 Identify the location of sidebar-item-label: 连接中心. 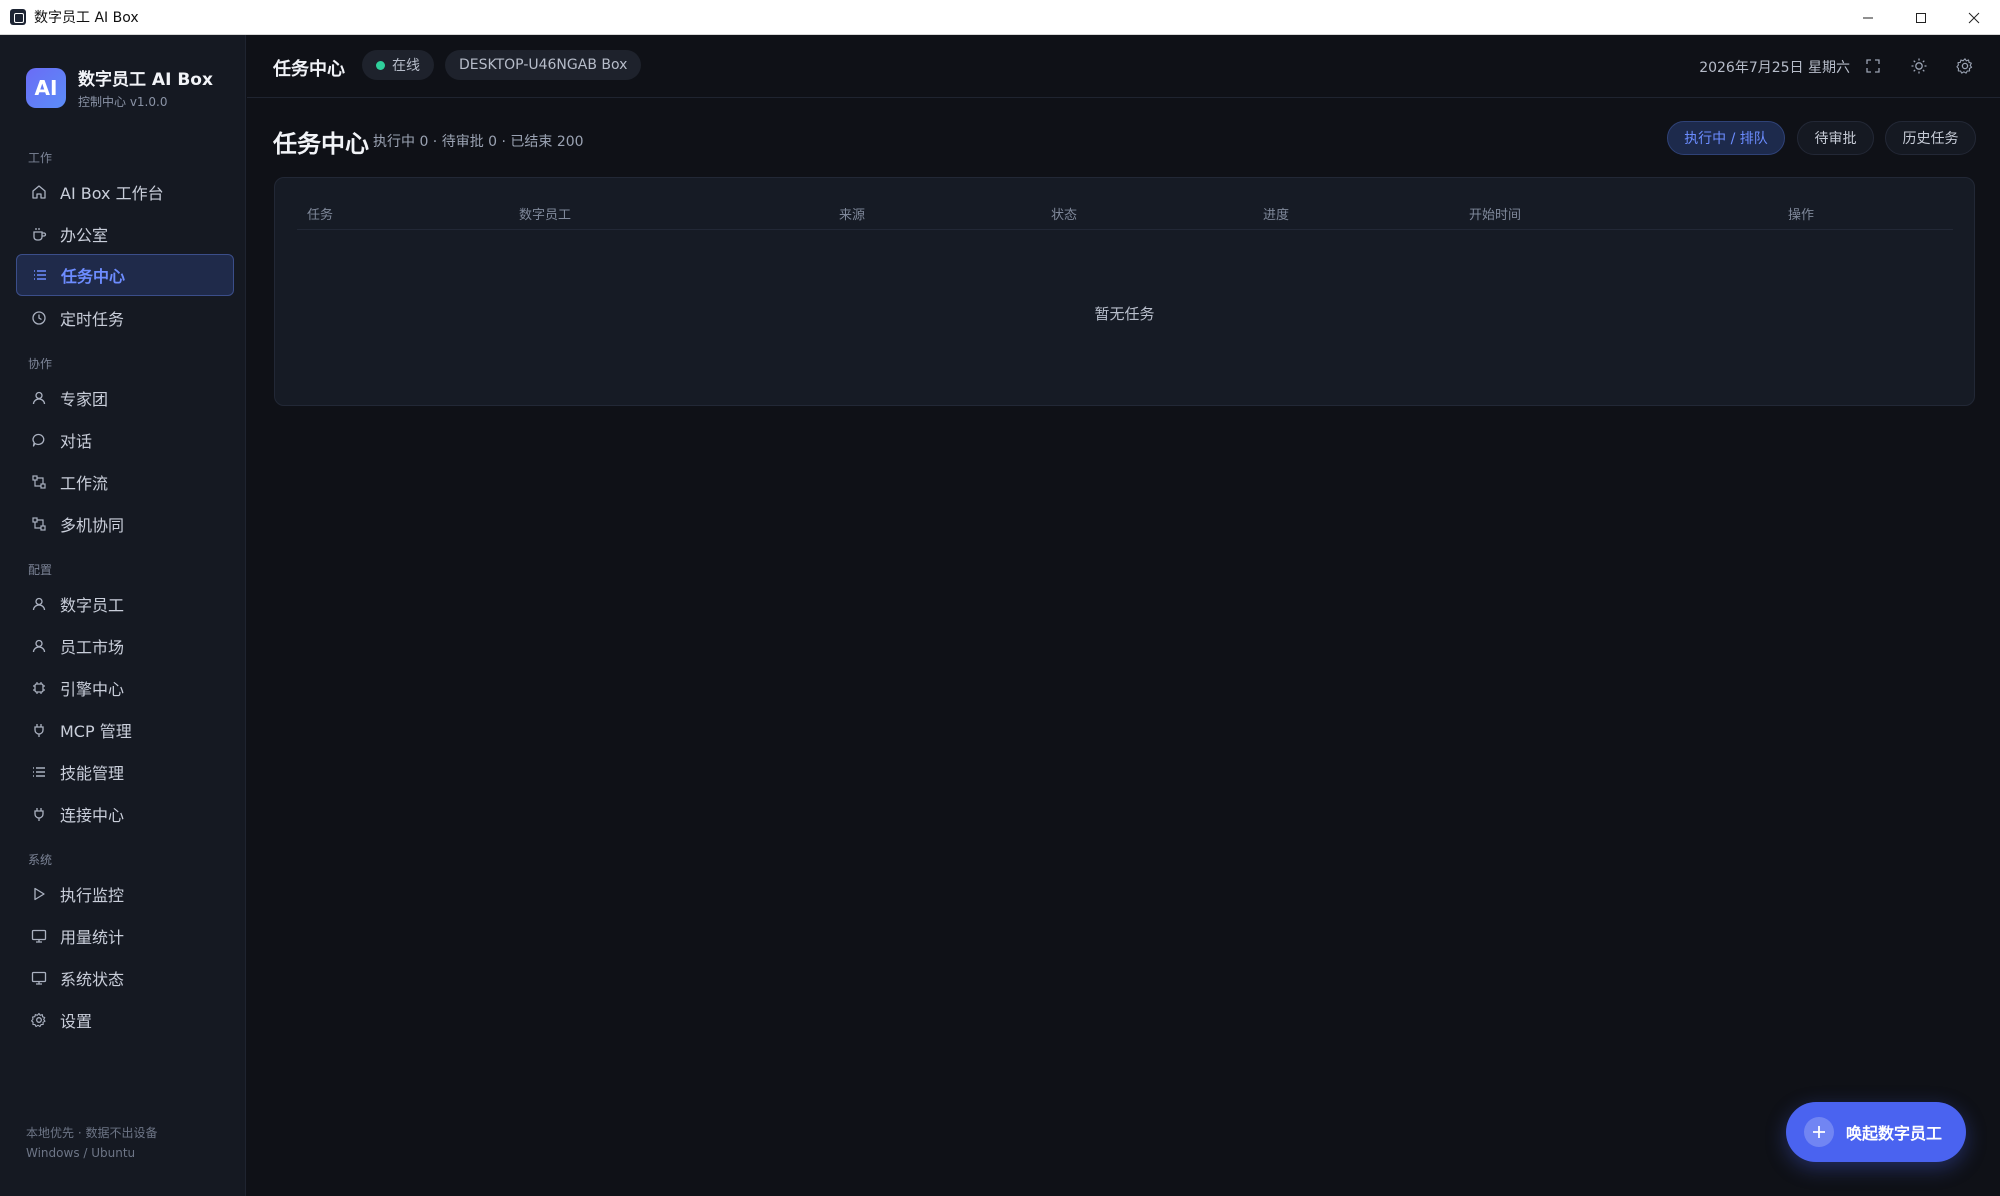
(92, 815).